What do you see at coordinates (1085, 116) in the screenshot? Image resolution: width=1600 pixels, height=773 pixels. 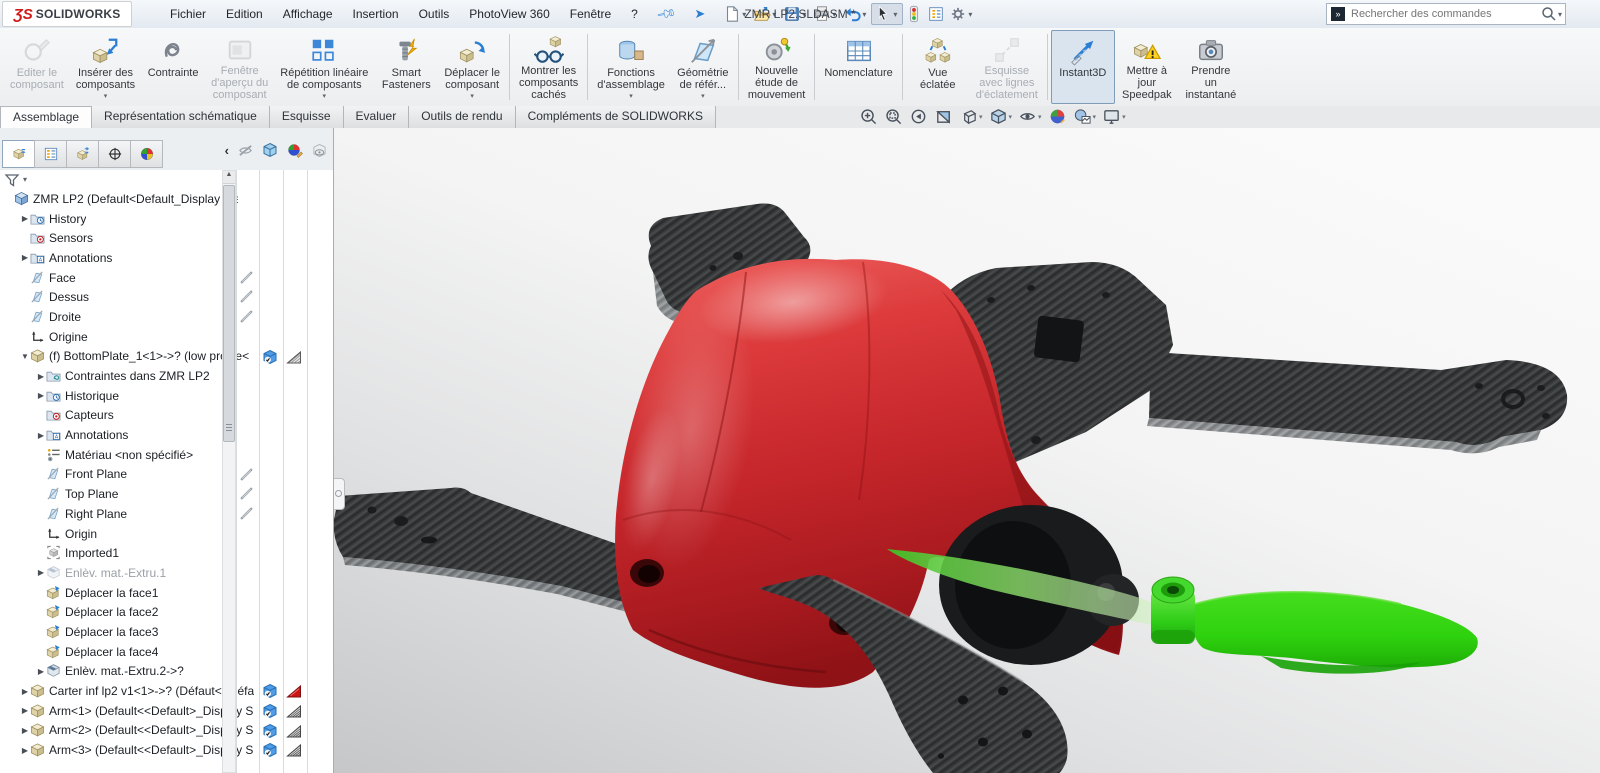 I see `apply-scene-icon: ▾` at bounding box center [1085, 116].